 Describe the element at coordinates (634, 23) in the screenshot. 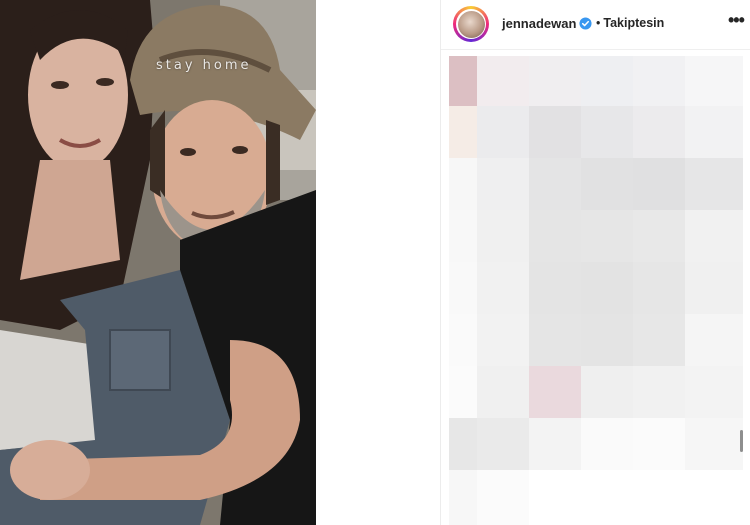

I see `follow-status-label: Takiptesin` at that location.